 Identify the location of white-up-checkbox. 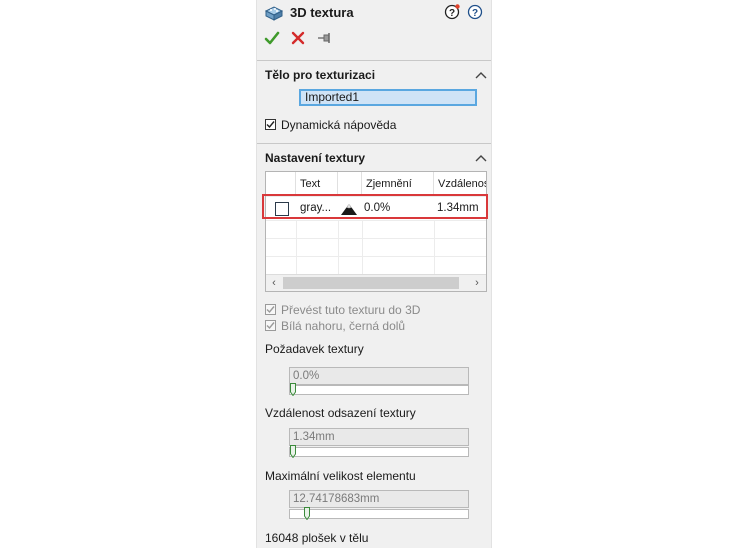
(270, 325).